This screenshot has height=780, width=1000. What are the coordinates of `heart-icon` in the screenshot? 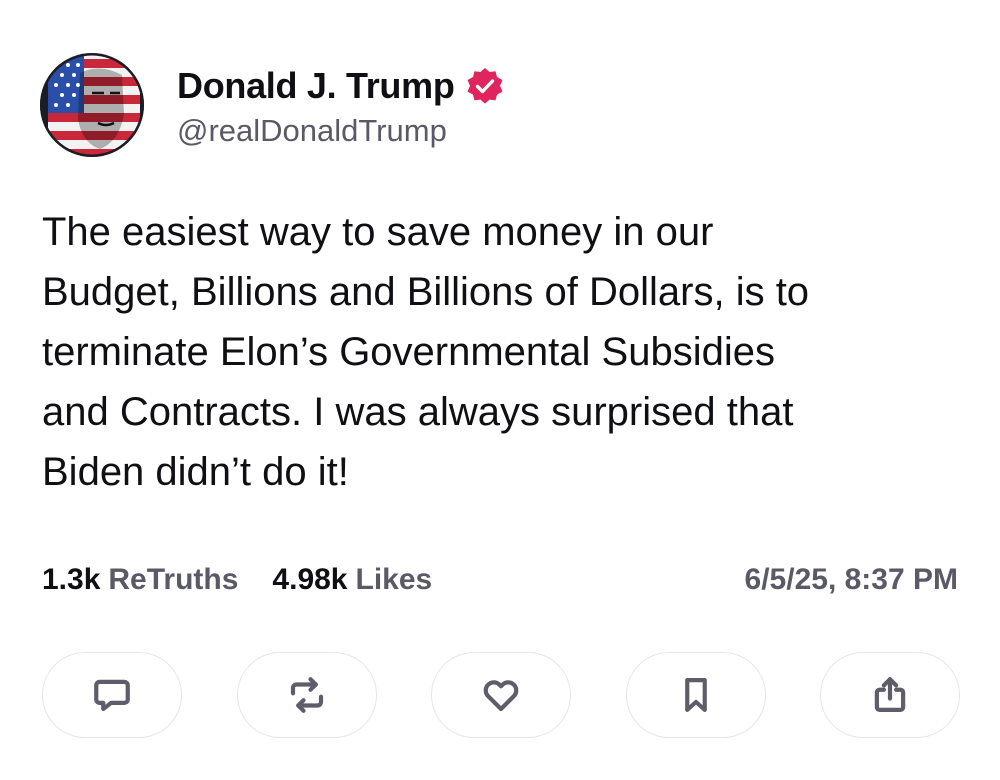 It's located at (501, 696).